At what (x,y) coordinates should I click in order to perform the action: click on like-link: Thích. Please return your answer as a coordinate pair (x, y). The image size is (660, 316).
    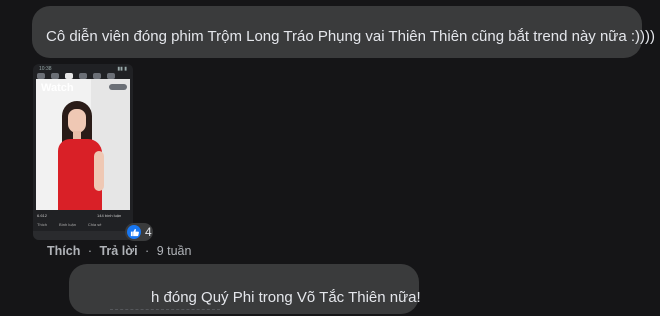
    Looking at the image, I should click on (63, 251).